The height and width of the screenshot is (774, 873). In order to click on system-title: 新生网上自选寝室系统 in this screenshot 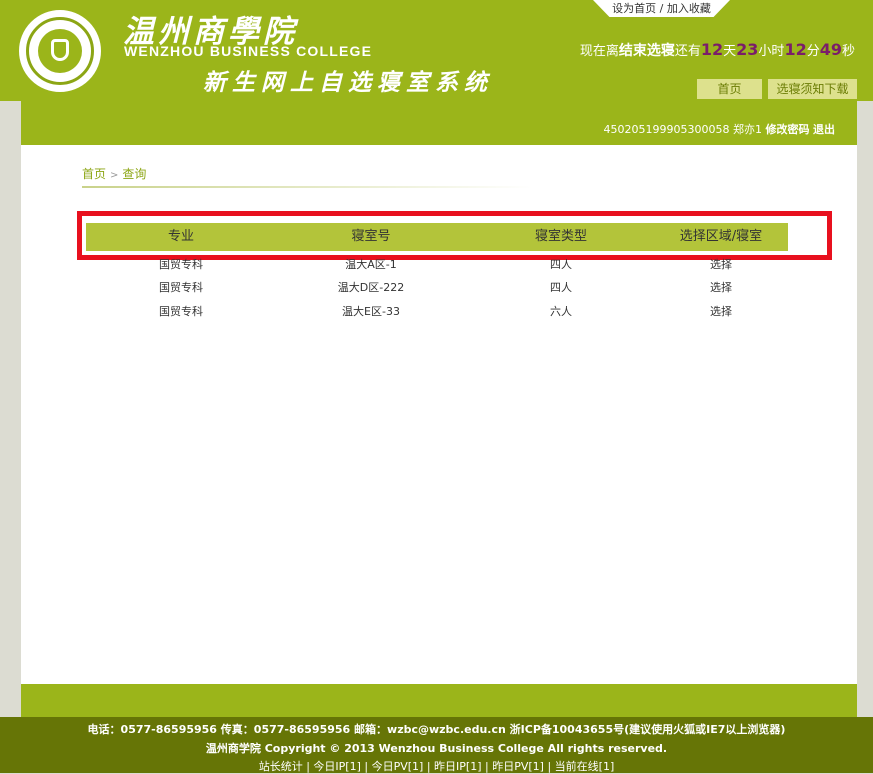, I will do `click(348, 82)`.